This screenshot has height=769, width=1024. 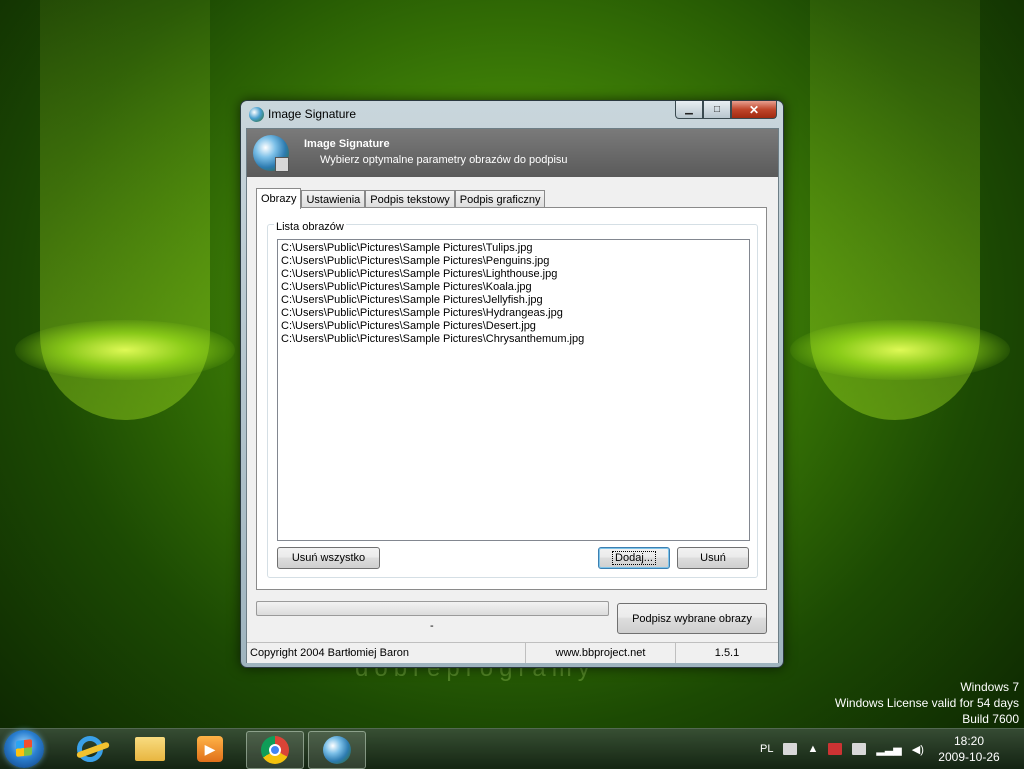 I want to click on app-globe-icon, so click(x=256, y=114).